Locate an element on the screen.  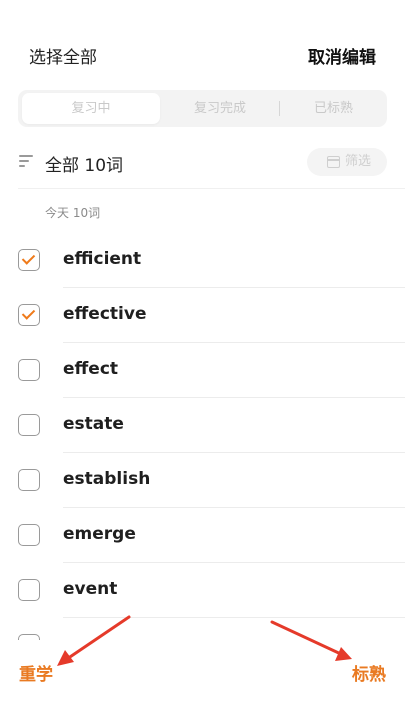
day-group-header: 今天 10词 is located at coordinates (73, 213).